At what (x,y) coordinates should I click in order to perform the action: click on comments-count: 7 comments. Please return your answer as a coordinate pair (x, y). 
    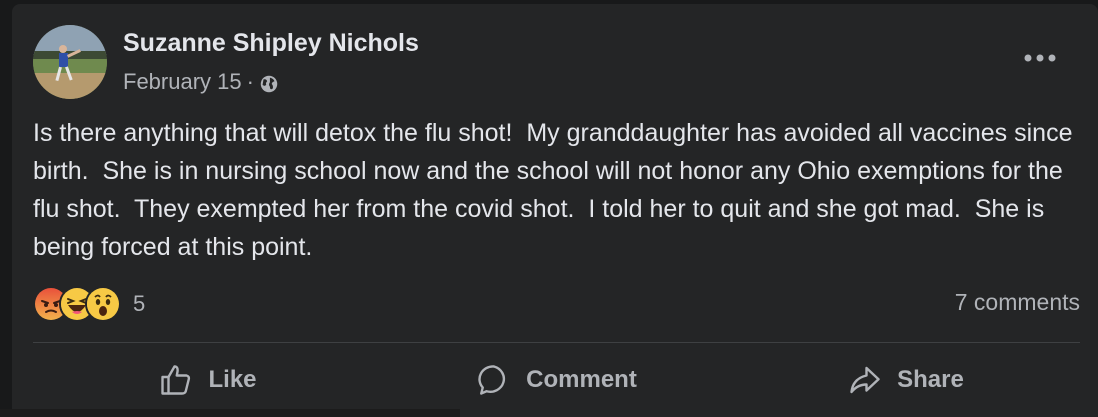
    Looking at the image, I should click on (1017, 302).